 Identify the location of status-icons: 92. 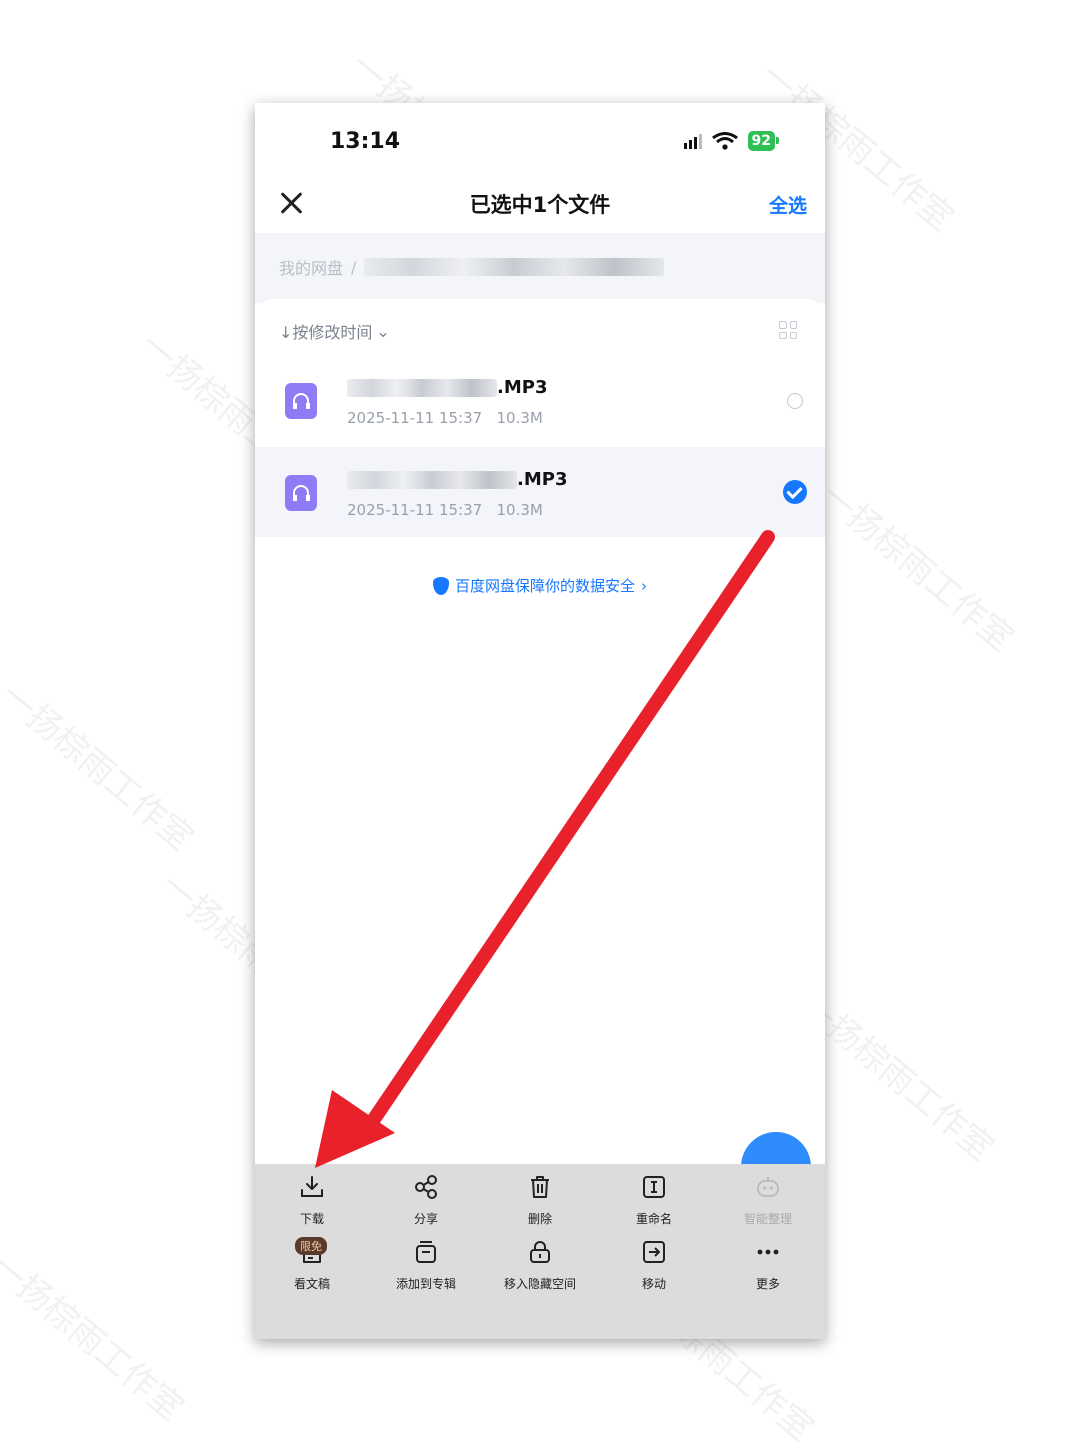
(731, 141).